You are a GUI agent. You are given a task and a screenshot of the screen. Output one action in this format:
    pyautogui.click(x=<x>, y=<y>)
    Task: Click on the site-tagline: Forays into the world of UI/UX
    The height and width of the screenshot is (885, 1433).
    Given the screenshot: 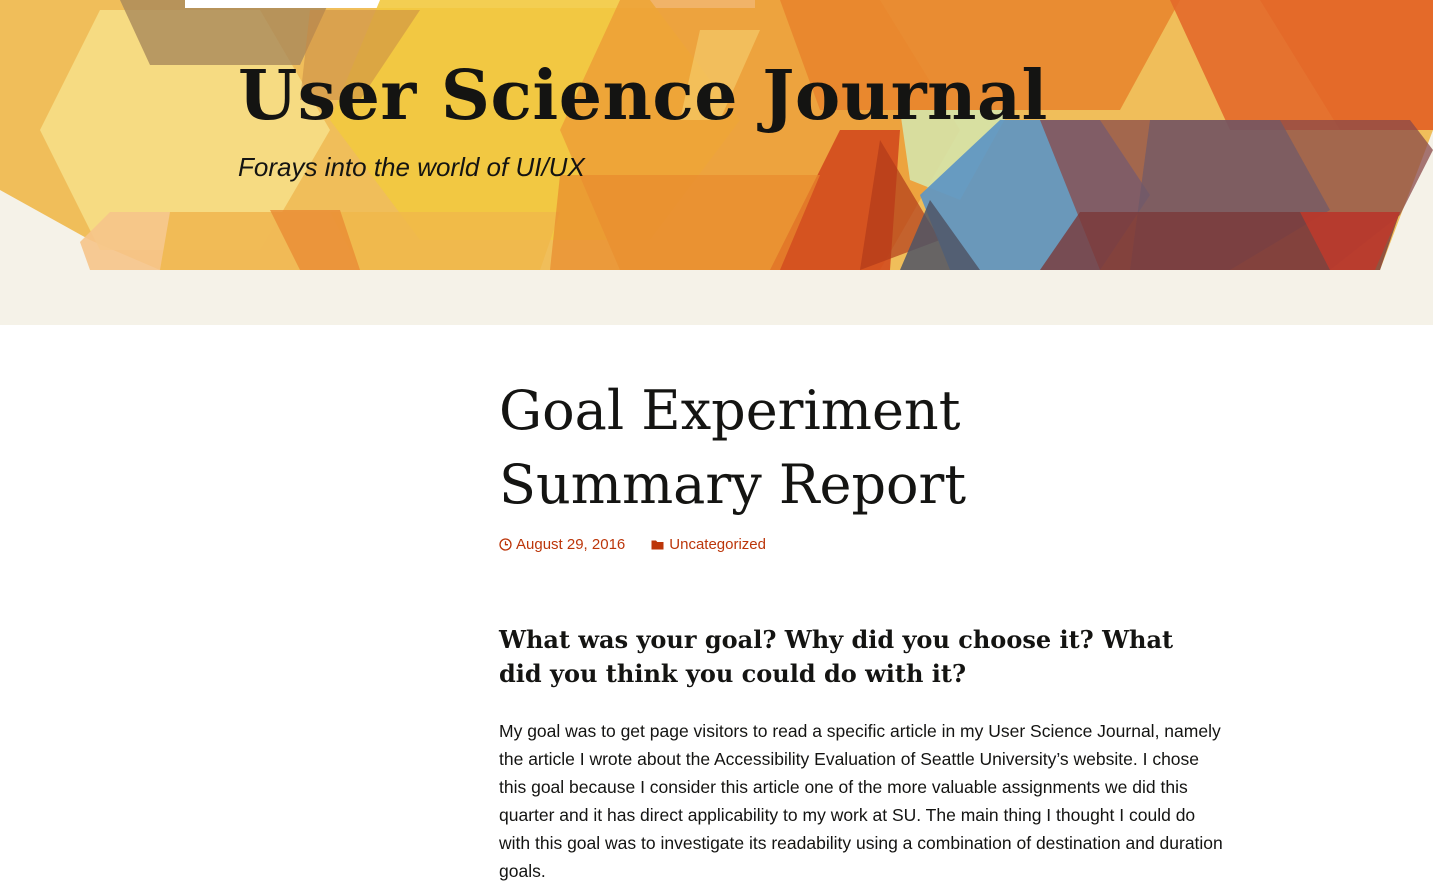 What is the action you would take?
    pyautogui.click(x=411, y=167)
    